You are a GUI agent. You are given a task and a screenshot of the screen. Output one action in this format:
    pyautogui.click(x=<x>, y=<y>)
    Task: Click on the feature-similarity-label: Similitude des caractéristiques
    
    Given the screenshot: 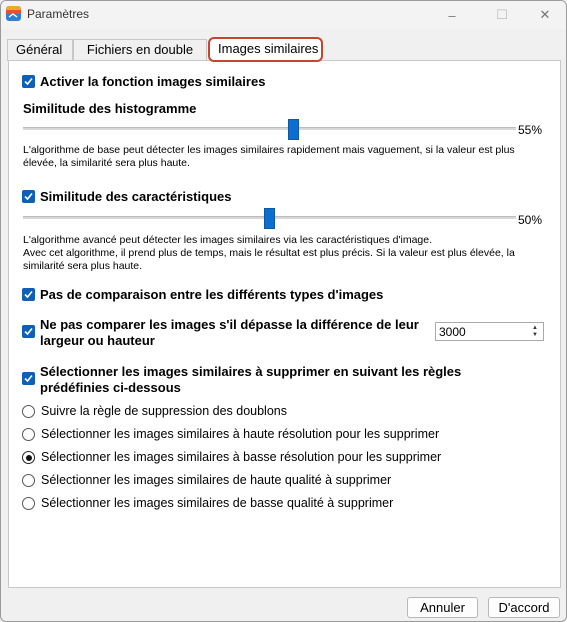 What is the action you would take?
    pyautogui.click(x=136, y=196)
    